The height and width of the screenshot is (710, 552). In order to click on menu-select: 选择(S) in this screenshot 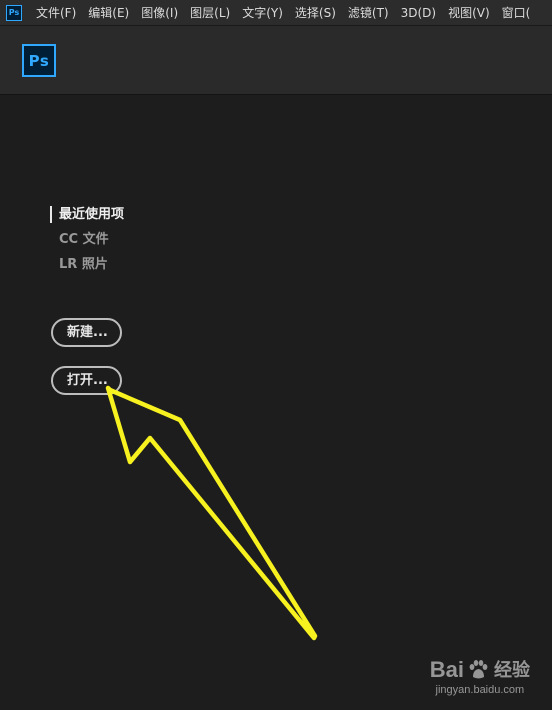, I will do `click(315, 12)`.